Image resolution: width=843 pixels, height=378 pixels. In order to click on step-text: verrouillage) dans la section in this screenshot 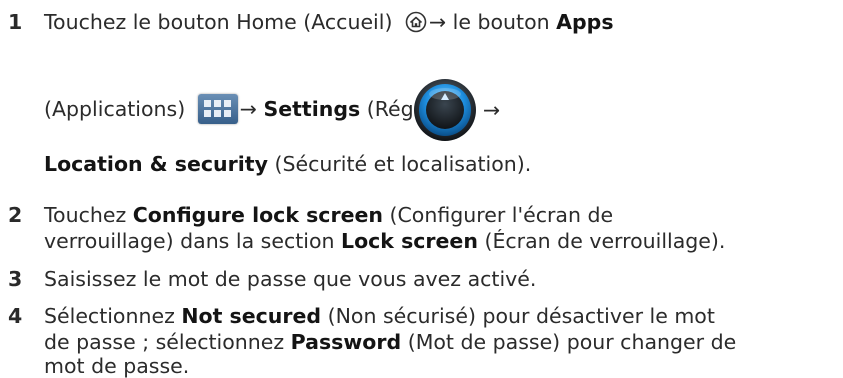, I will do `click(192, 241)`.